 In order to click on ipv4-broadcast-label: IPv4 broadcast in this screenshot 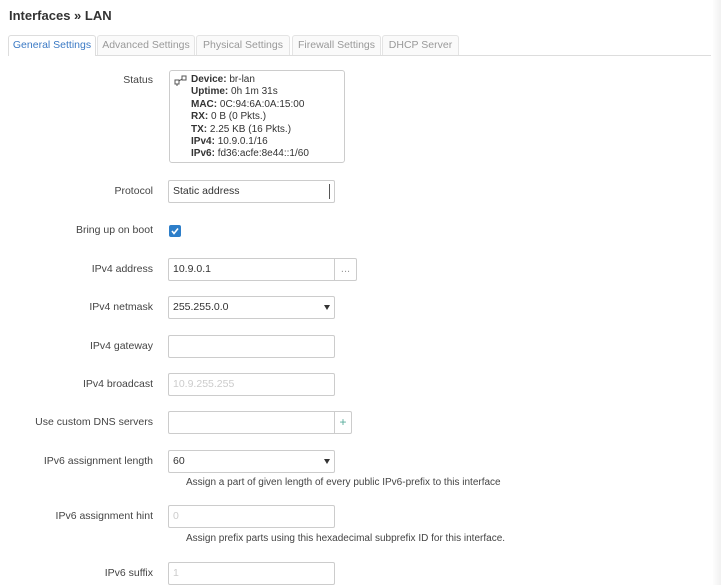, I will do `click(117, 384)`.